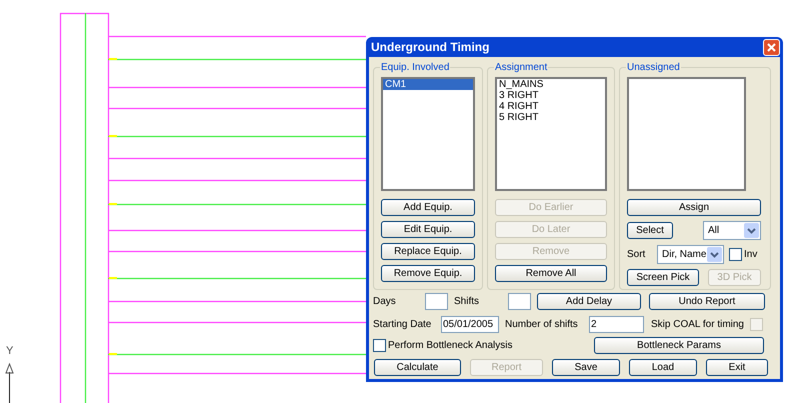  What do you see at coordinates (751, 255) in the screenshot?
I see `checkbox-label: Inv` at bounding box center [751, 255].